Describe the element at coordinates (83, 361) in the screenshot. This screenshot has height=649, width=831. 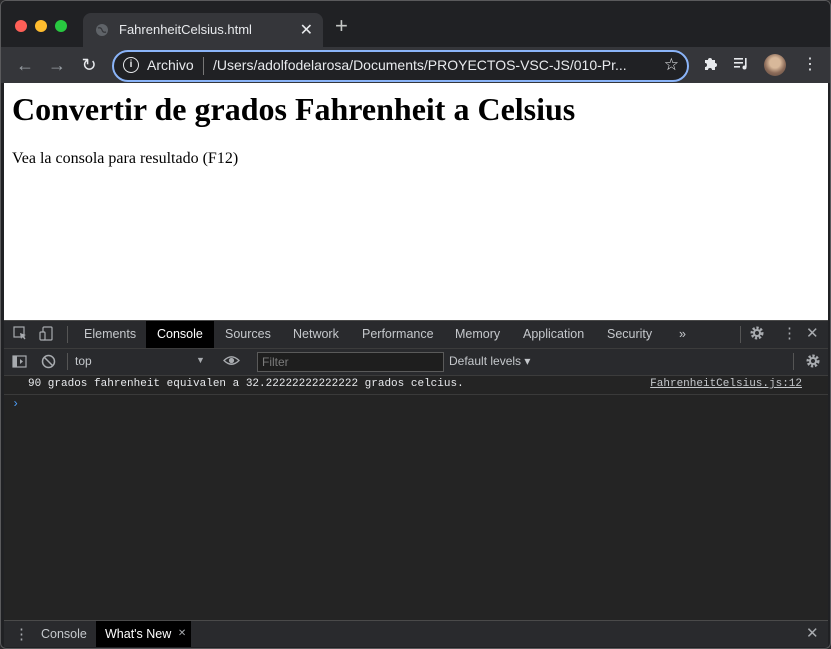
I see `context-selector: top` at that location.